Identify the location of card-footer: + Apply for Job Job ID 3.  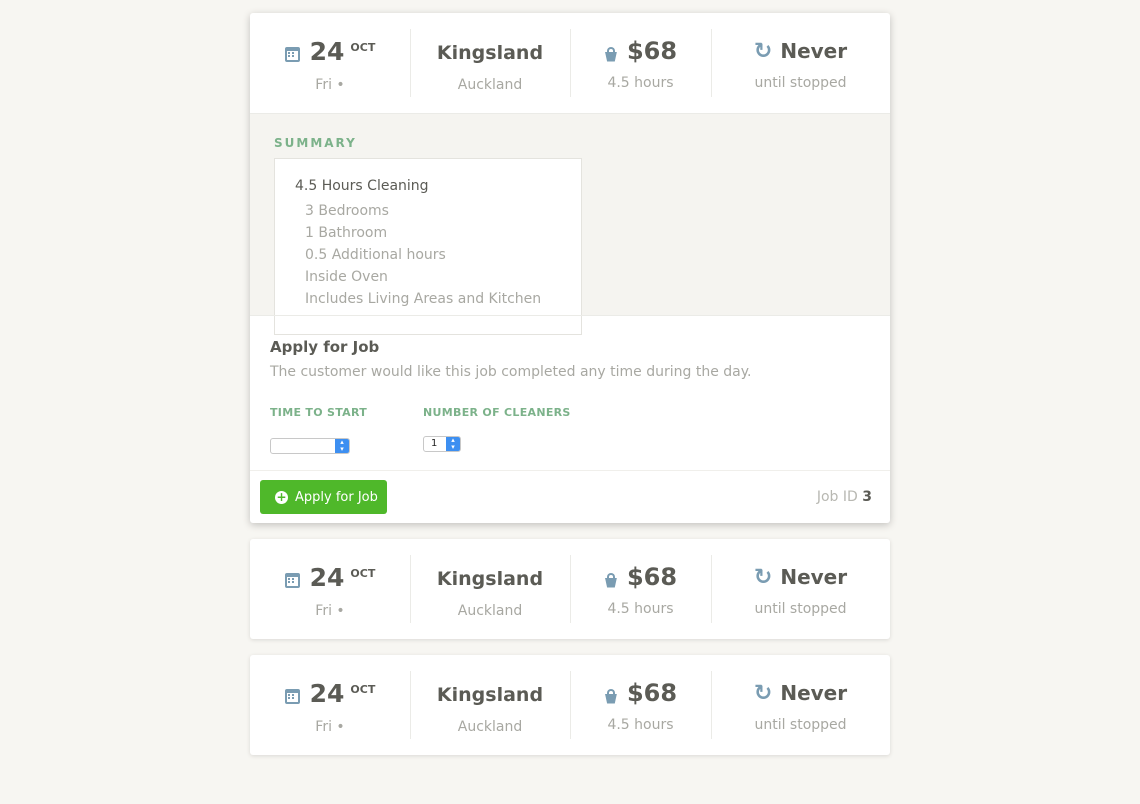
(570, 496).